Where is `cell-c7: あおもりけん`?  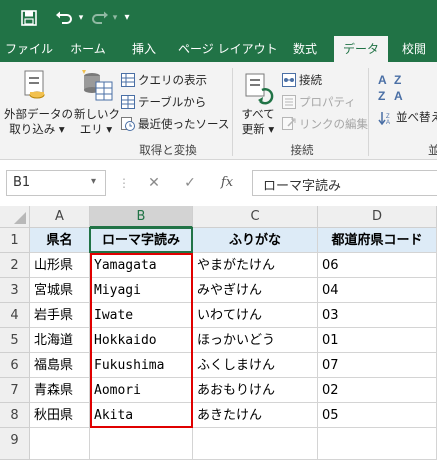 cell-c7: あおもりけん is located at coordinates (255, 390).